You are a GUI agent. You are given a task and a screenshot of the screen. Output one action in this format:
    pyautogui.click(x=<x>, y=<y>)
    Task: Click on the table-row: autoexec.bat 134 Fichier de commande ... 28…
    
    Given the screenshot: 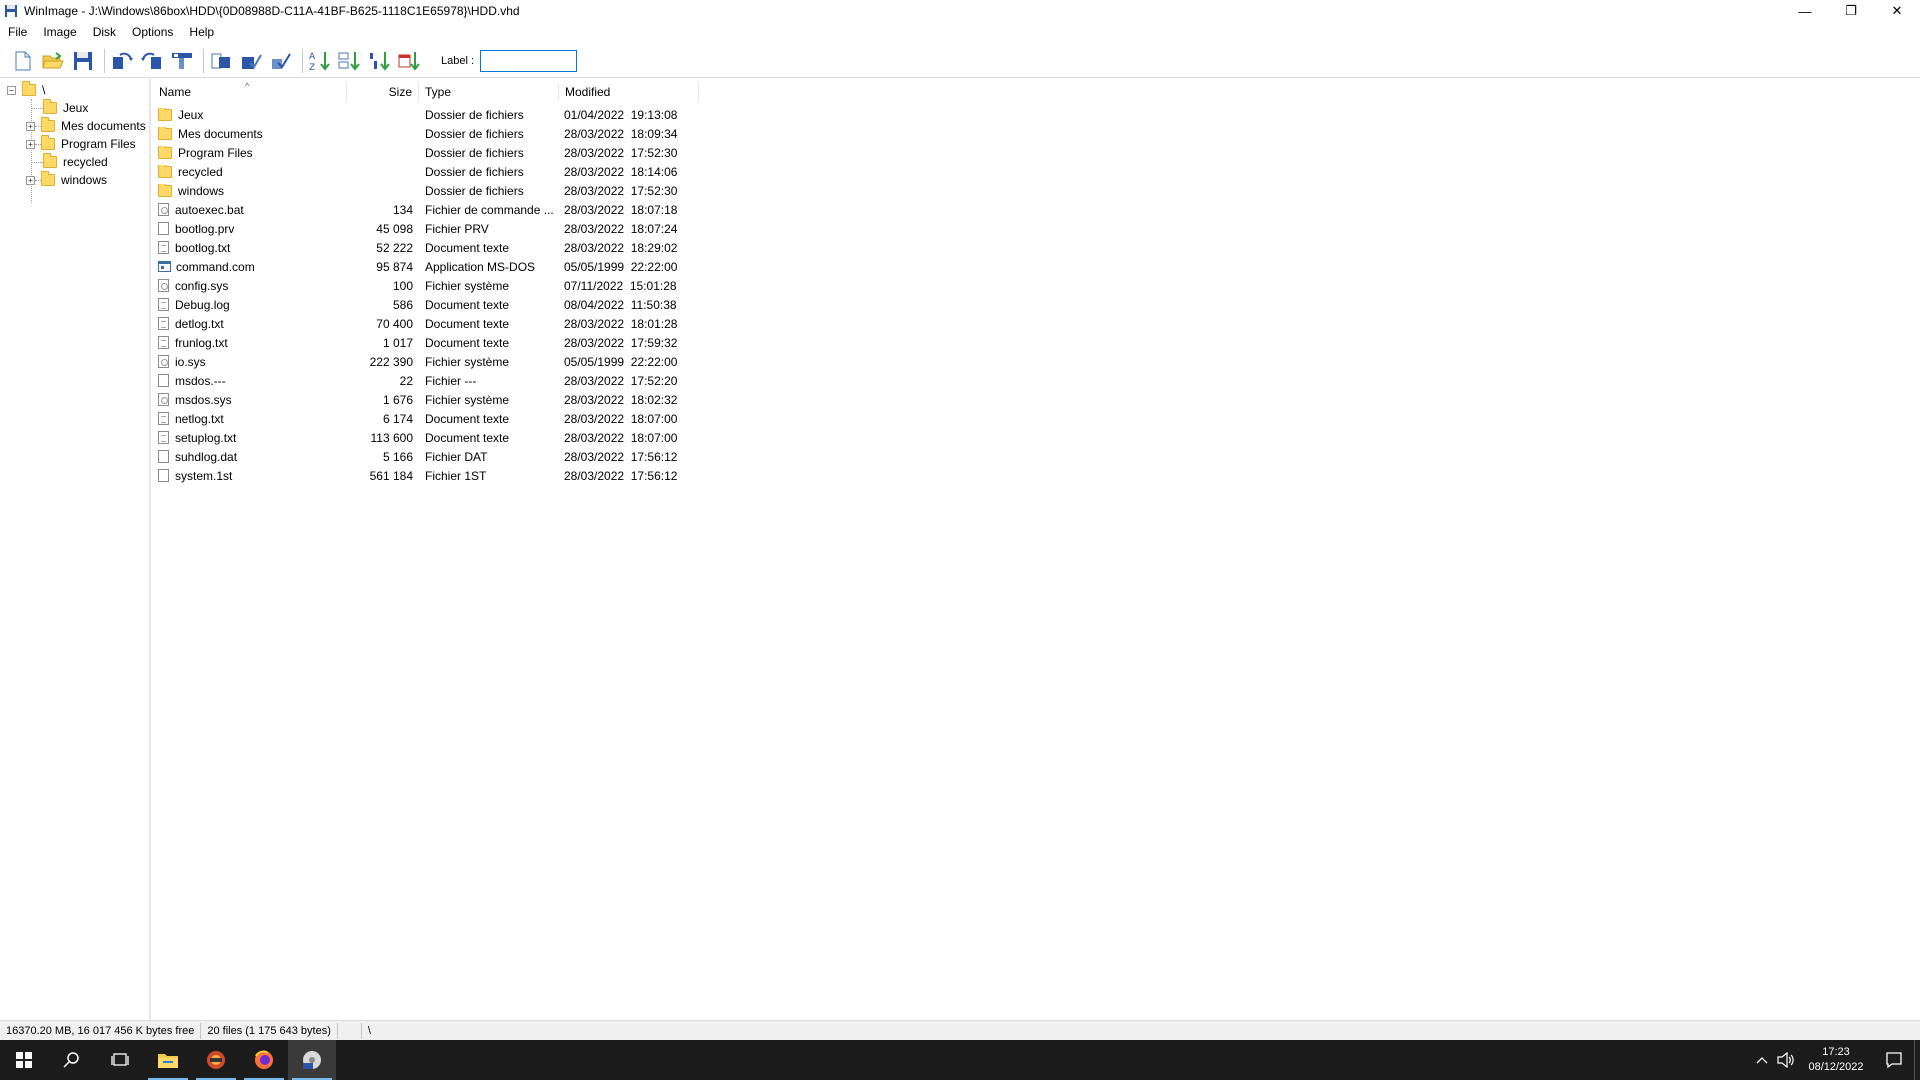 What is the action you would take?
    pyautogui.click(x=426, y=209)
    